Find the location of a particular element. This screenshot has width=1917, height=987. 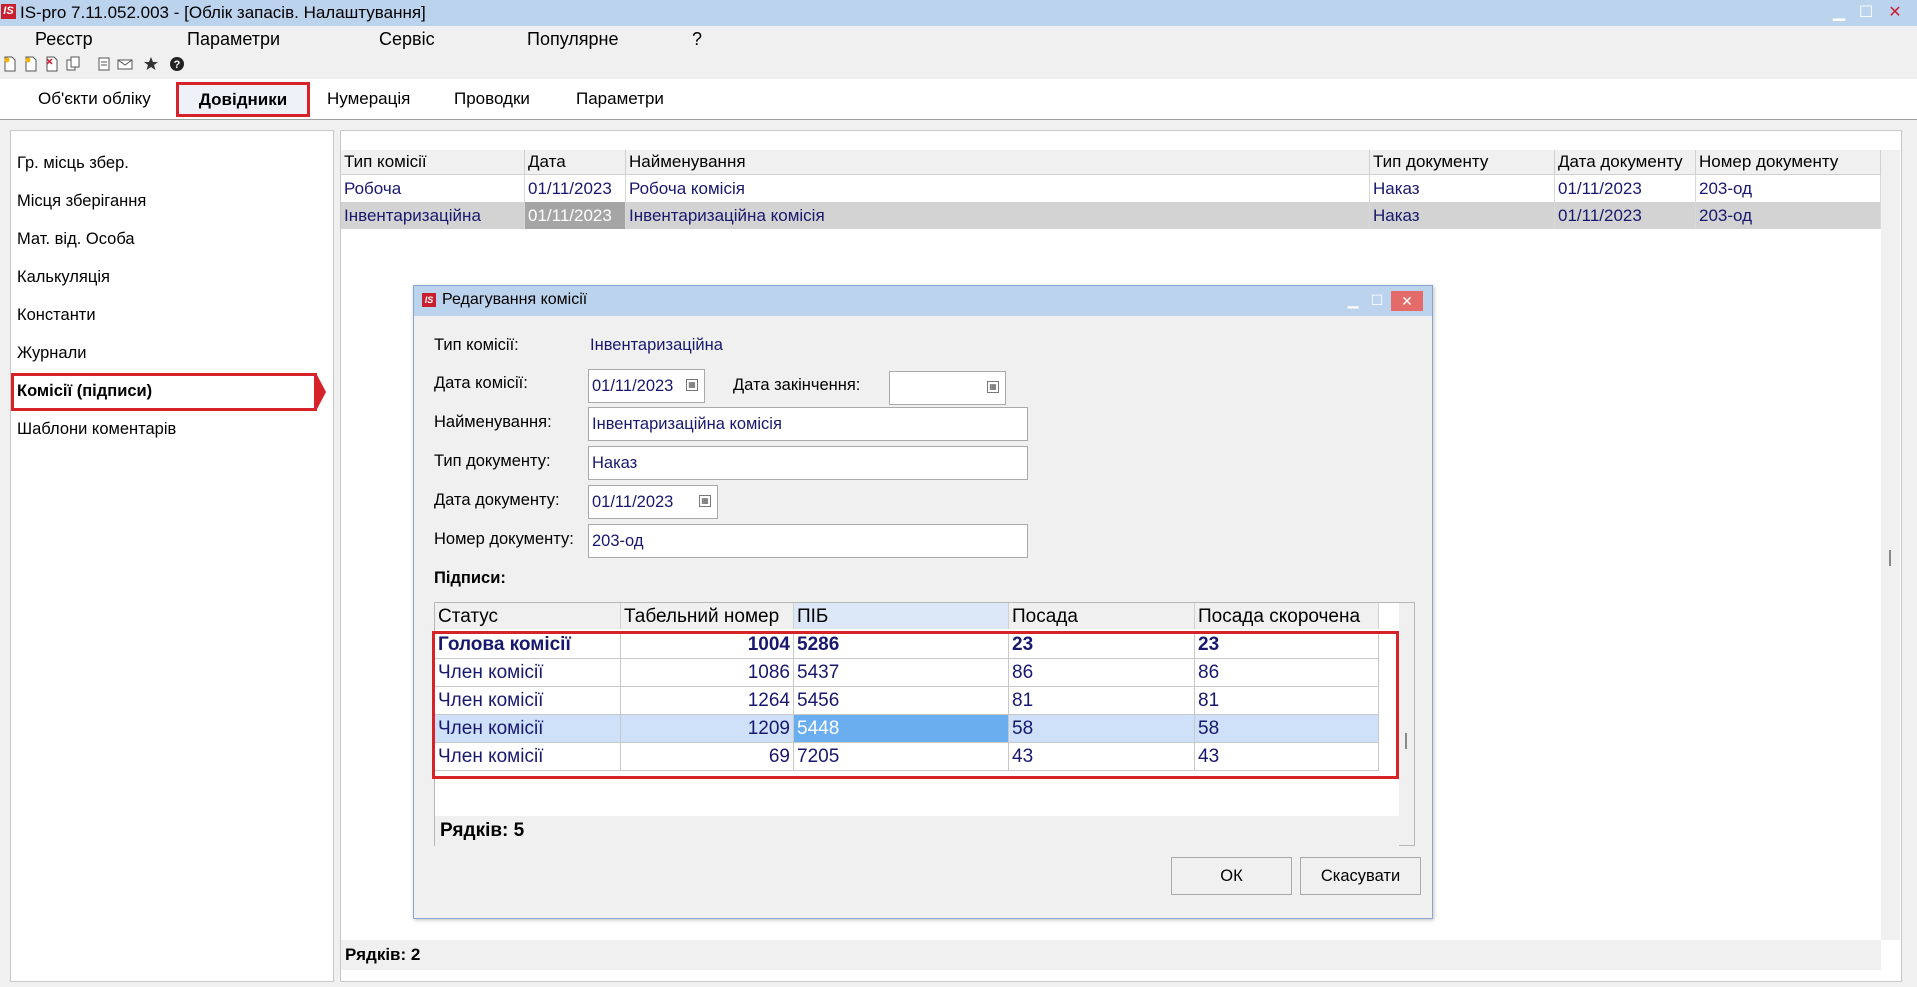

signatures-highlight-frame is located at coordinates (915, 705).